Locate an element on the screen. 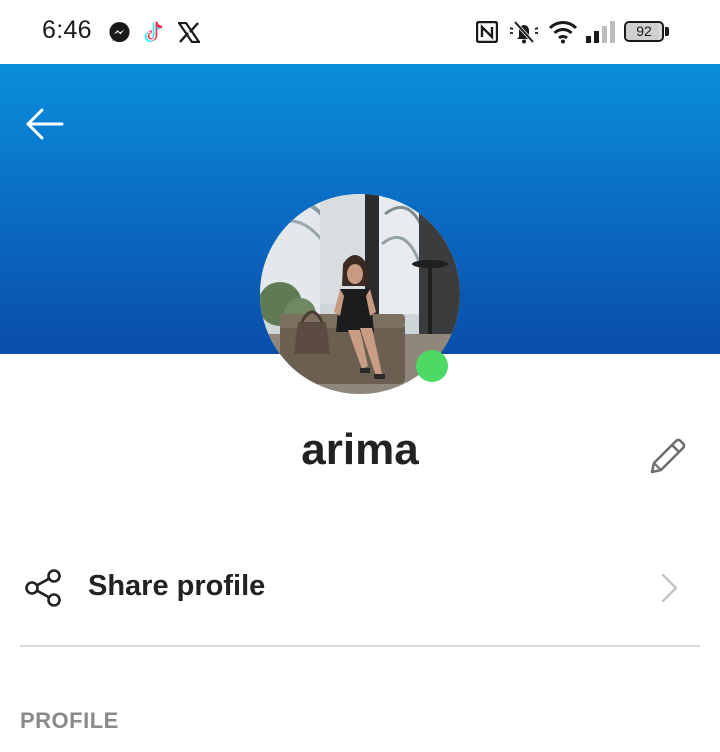 The image size is (720, 752). arrow-left-icon is located at coordinates (45, 124).